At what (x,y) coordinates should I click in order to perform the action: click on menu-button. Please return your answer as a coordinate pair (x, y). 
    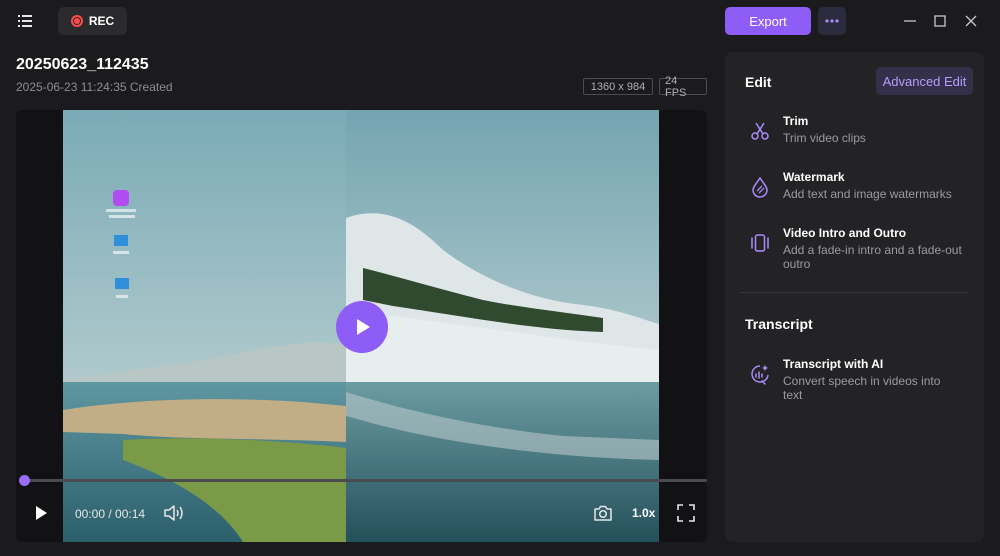
    Looking at the image, I should click on (25, 21).